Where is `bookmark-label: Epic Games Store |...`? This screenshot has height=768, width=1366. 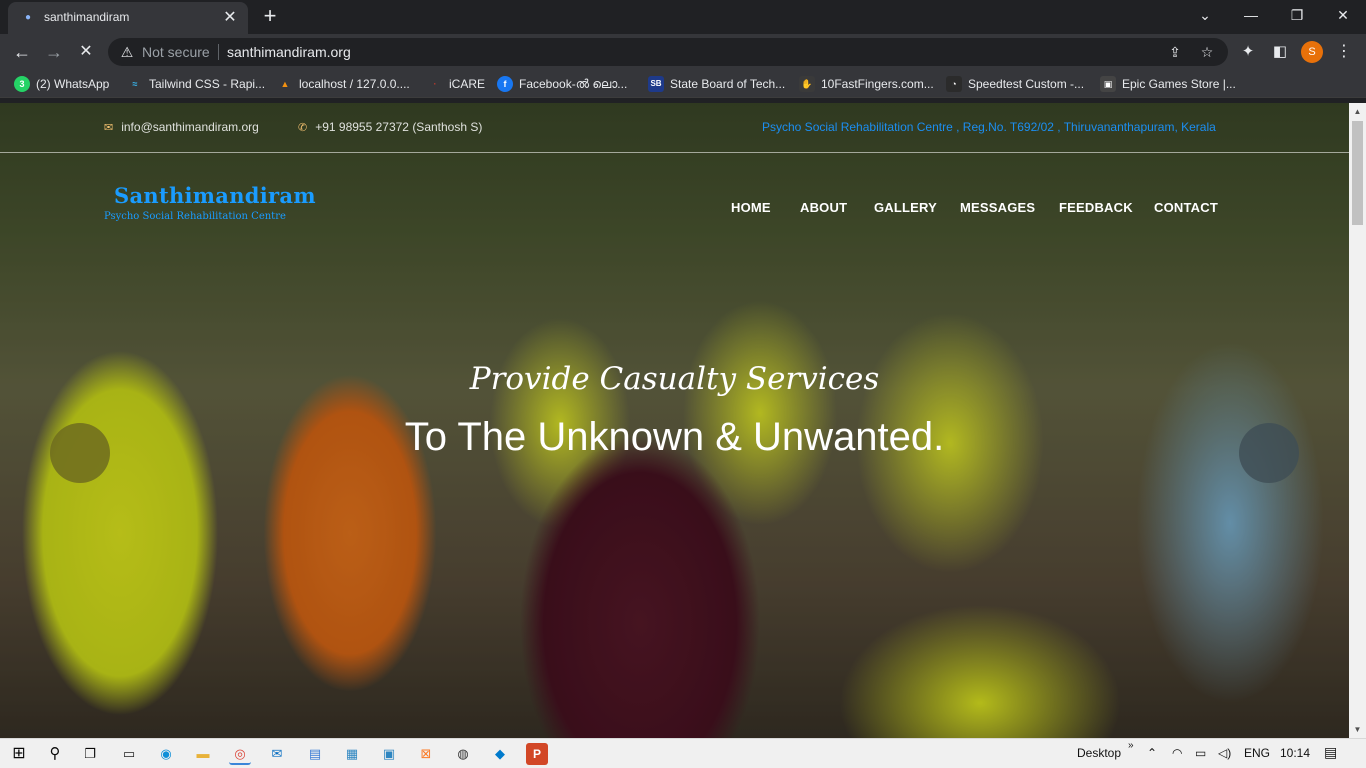 bookmark-label: Epic Games Store |... is located at coordinates (1179, 84).